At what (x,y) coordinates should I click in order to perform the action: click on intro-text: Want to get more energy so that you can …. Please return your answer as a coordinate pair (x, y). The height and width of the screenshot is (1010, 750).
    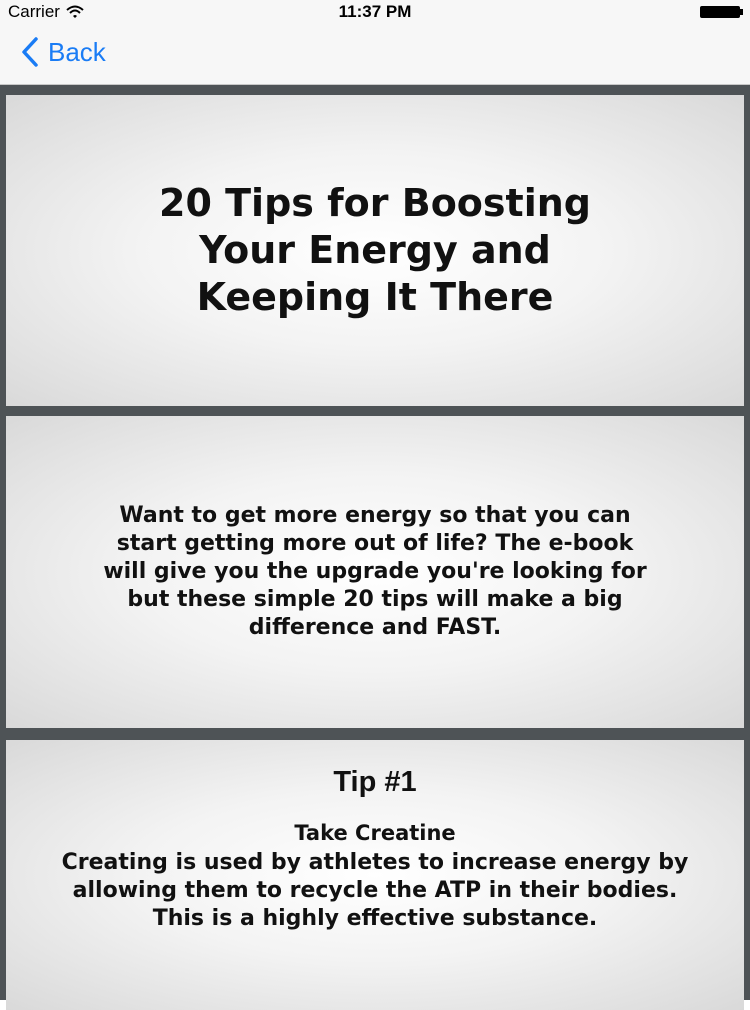
    Looking at the image, I should click on (375, 571).